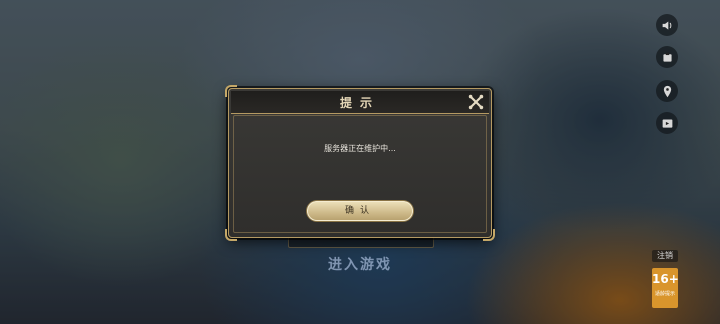  I want to click on confirm-button: 确认, so click(360, 211).